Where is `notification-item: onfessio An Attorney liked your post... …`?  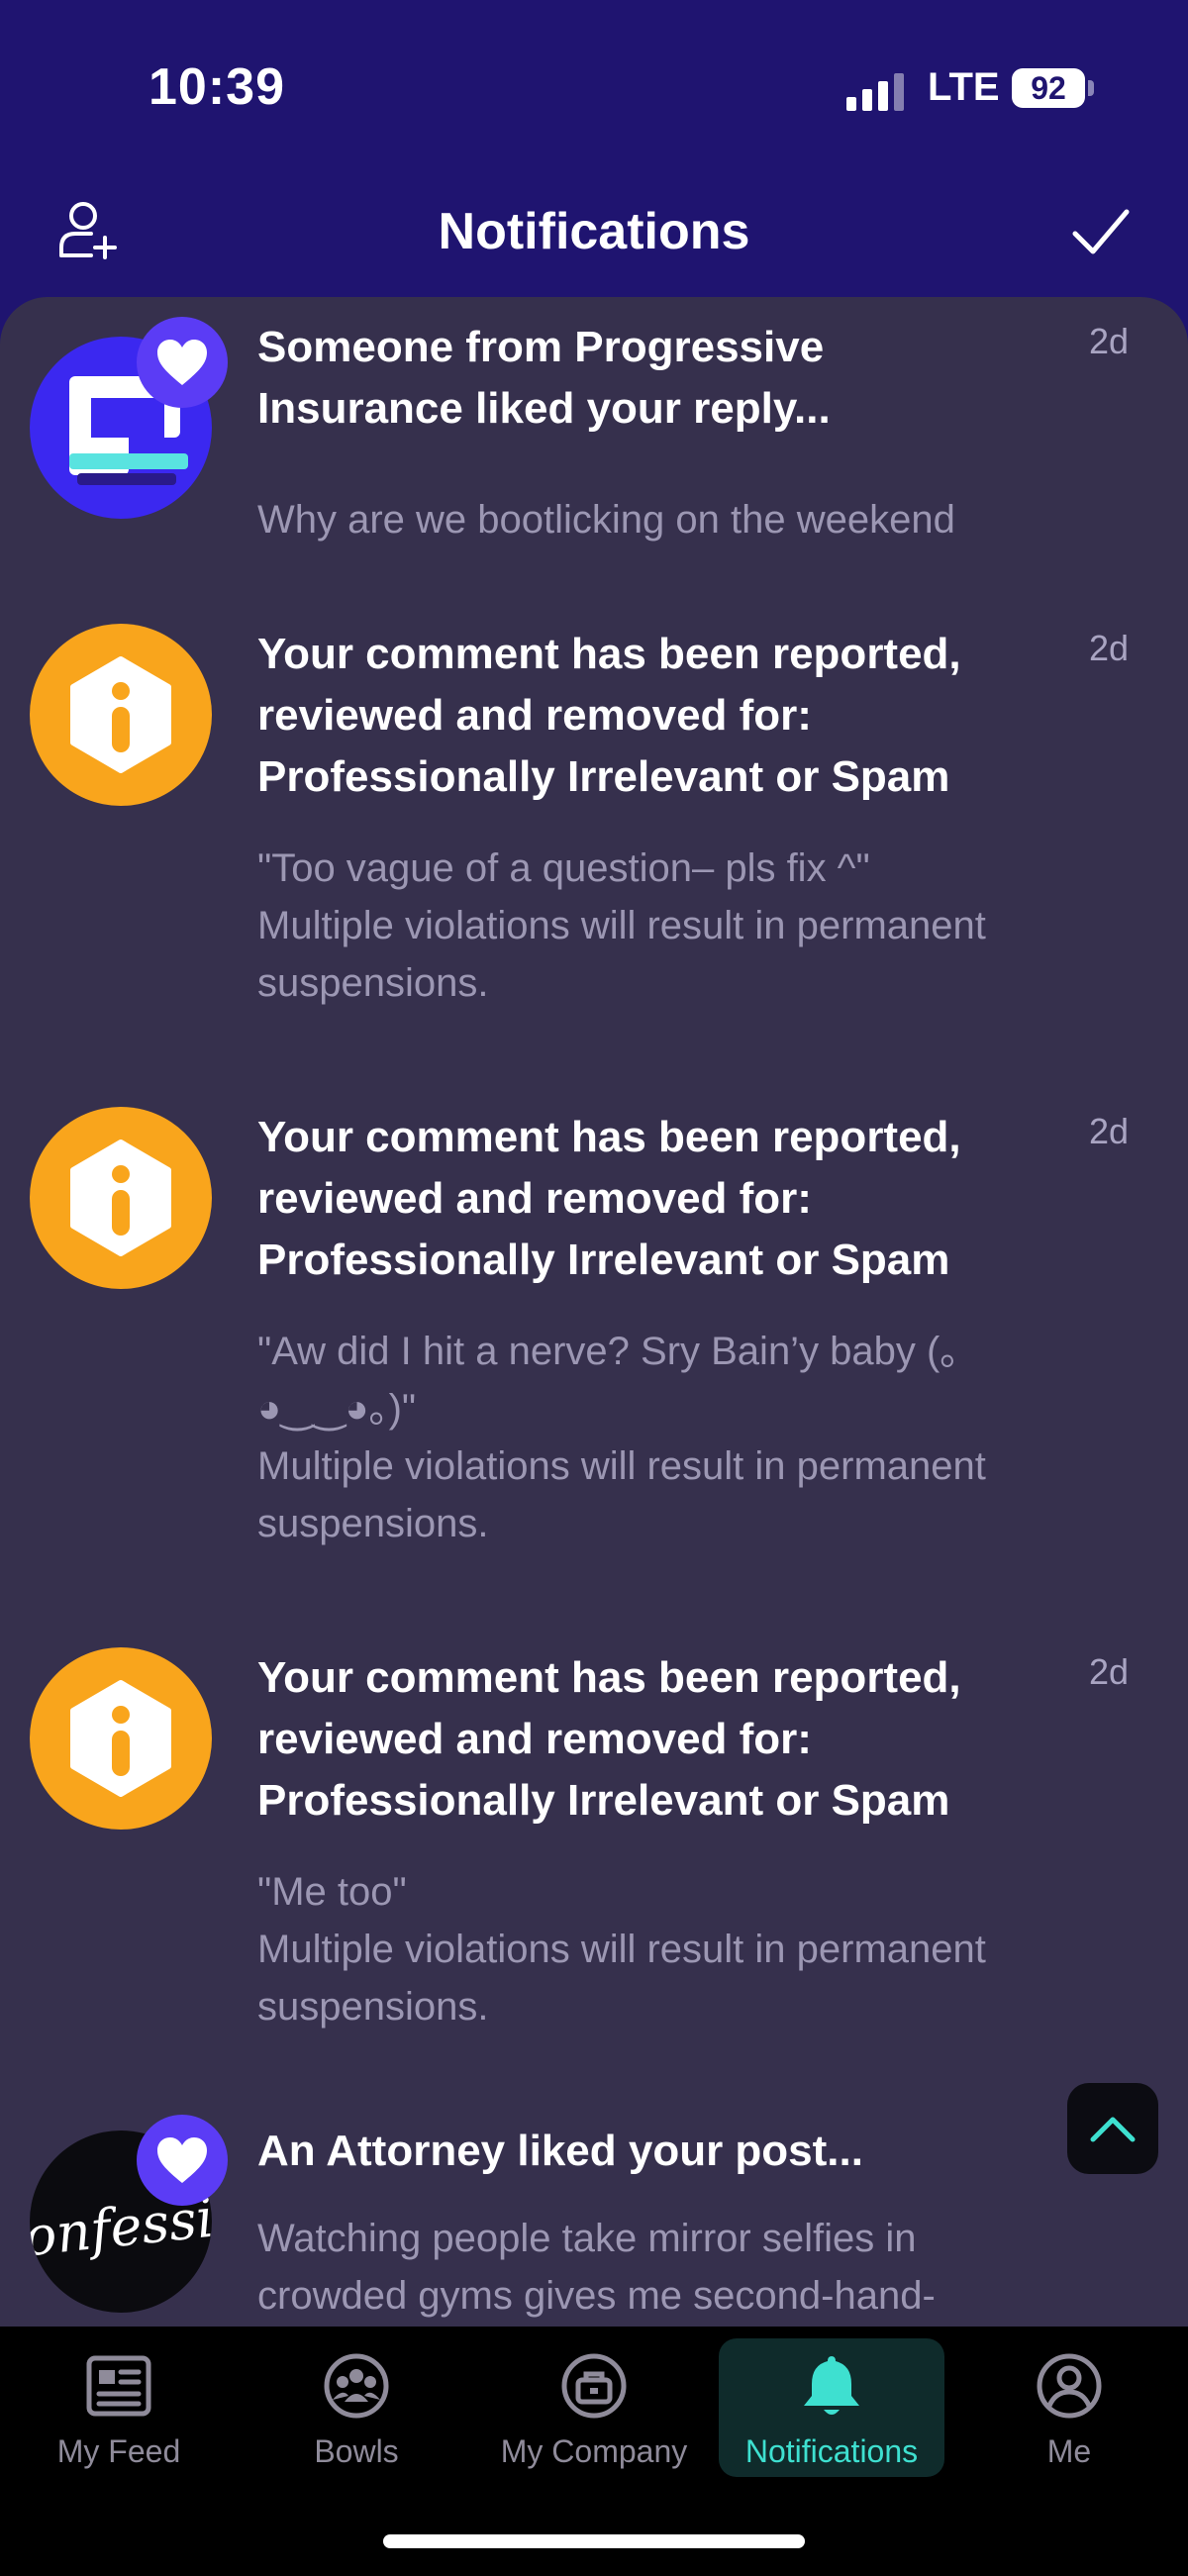 notification-item: onfessio An Attorney liked your post... … is located at coordinates (594, 2221).